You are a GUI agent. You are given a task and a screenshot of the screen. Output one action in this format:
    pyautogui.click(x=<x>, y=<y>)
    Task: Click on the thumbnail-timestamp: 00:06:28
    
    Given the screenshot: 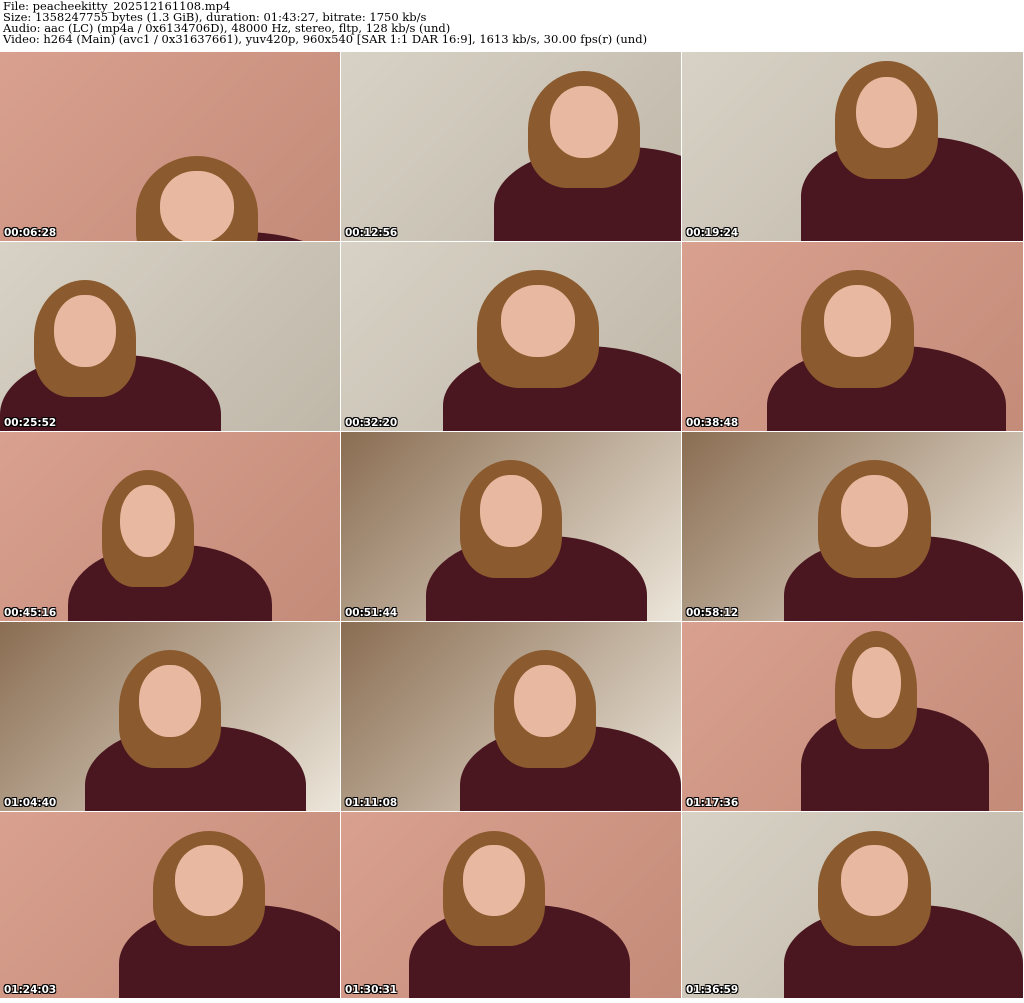 What is the action you would take?
    pyautogui.click(x=30, y=233)
    